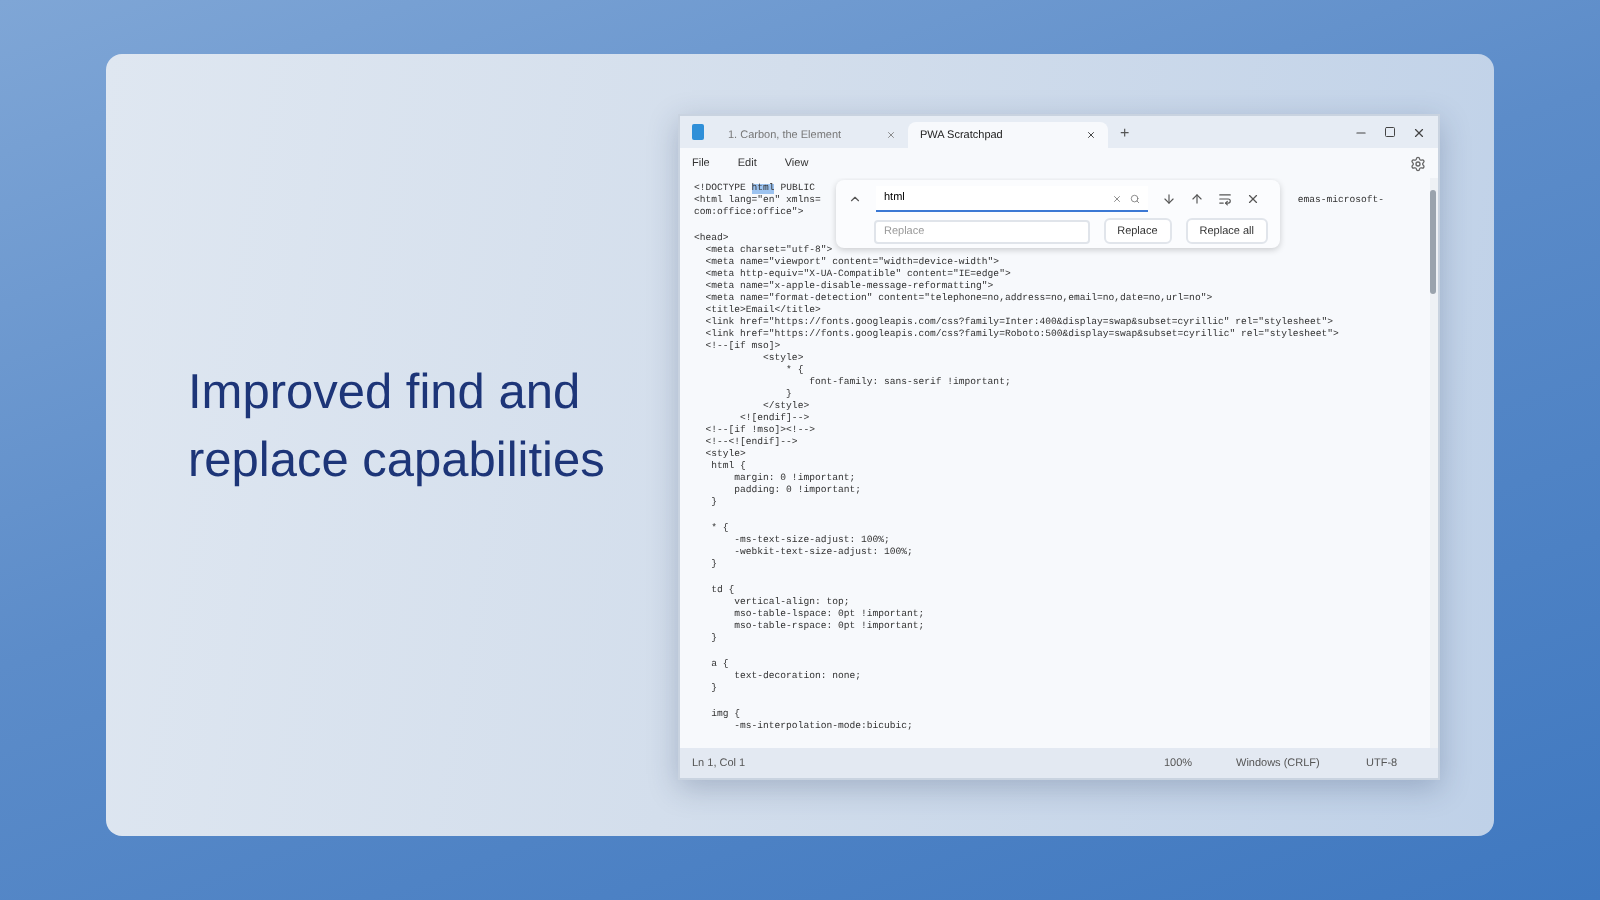  I want to click on maximize-icon, so click(1390, 131).